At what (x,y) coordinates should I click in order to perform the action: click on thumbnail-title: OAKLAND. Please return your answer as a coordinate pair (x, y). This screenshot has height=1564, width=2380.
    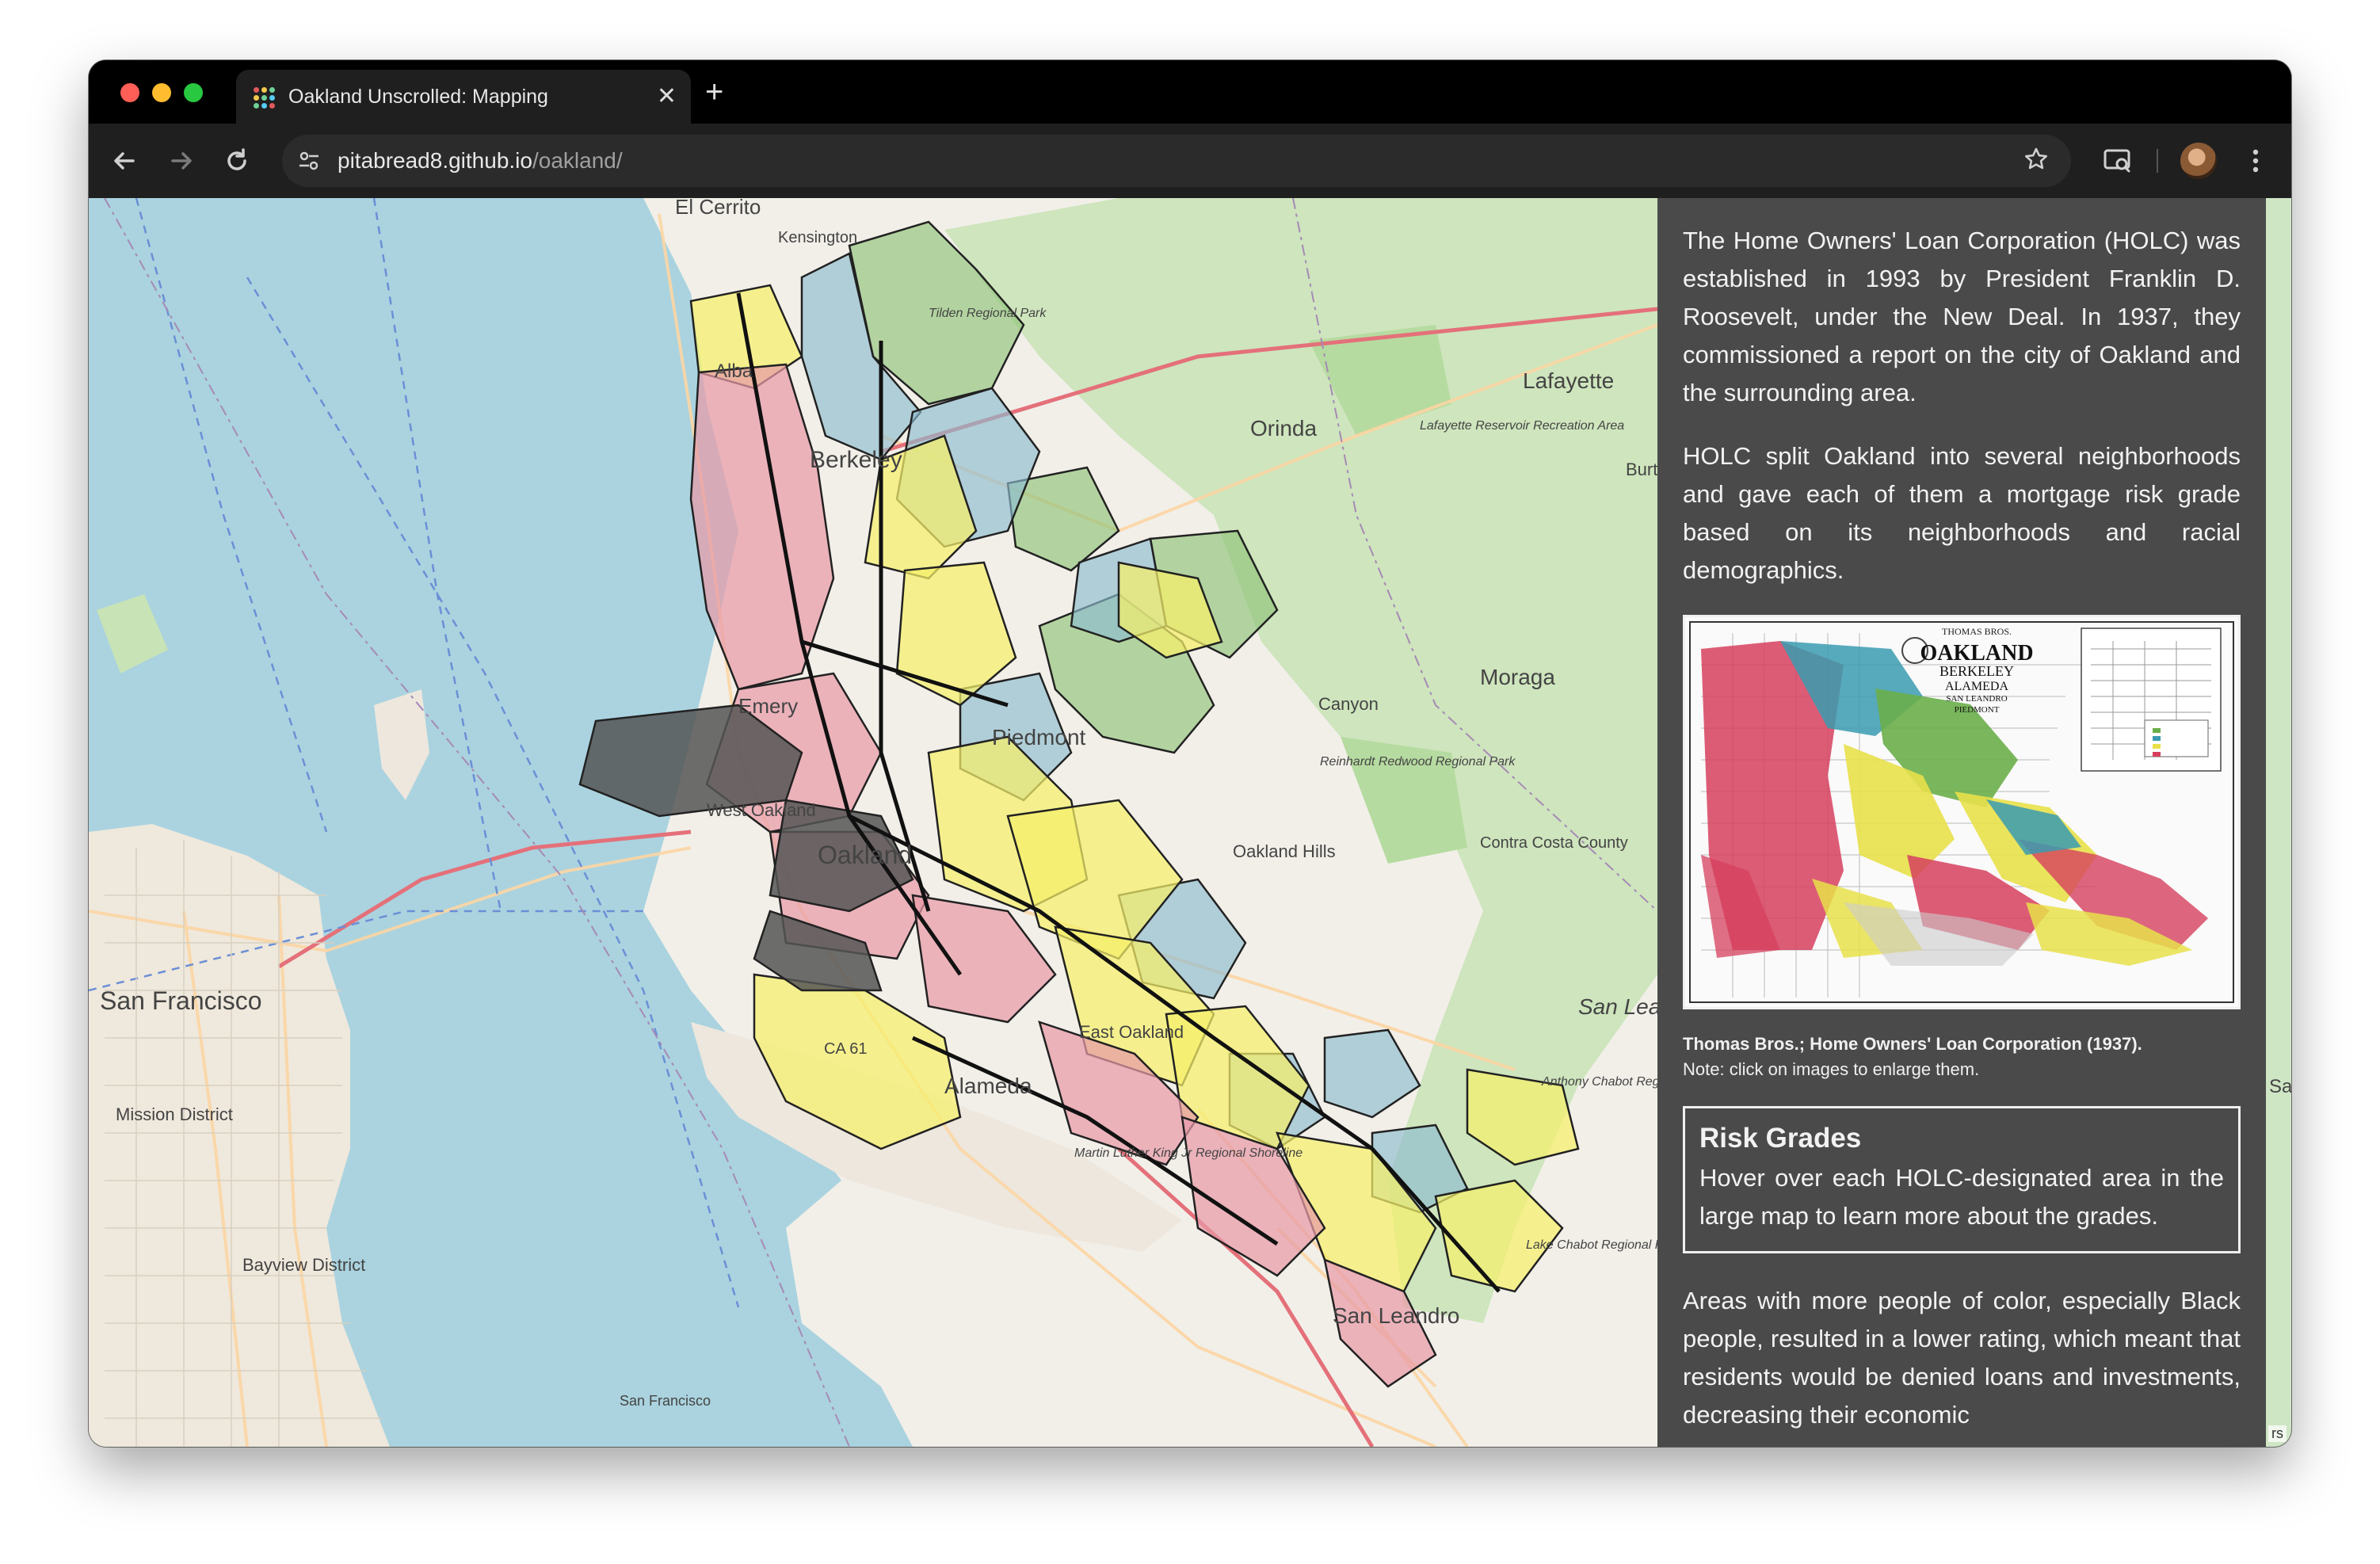
    Looking at the image, I should click on (1977, 653).